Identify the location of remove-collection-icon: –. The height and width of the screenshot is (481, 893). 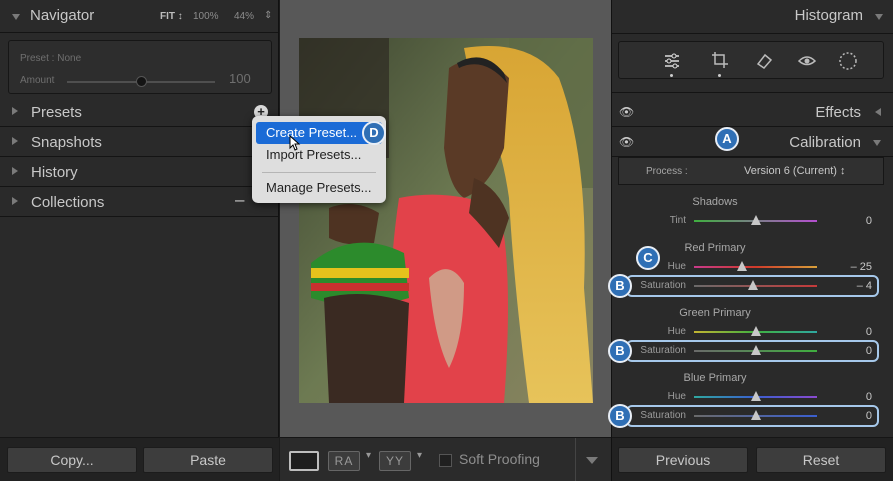
(239, 200).